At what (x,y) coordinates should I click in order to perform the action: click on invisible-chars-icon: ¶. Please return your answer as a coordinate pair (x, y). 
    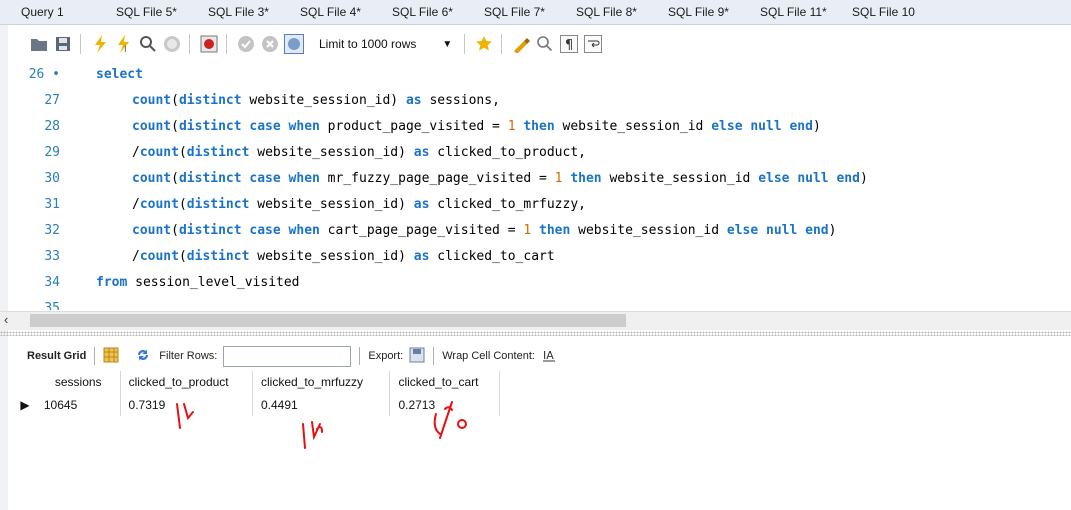
    Looking at the image, I should click on (569, 44).